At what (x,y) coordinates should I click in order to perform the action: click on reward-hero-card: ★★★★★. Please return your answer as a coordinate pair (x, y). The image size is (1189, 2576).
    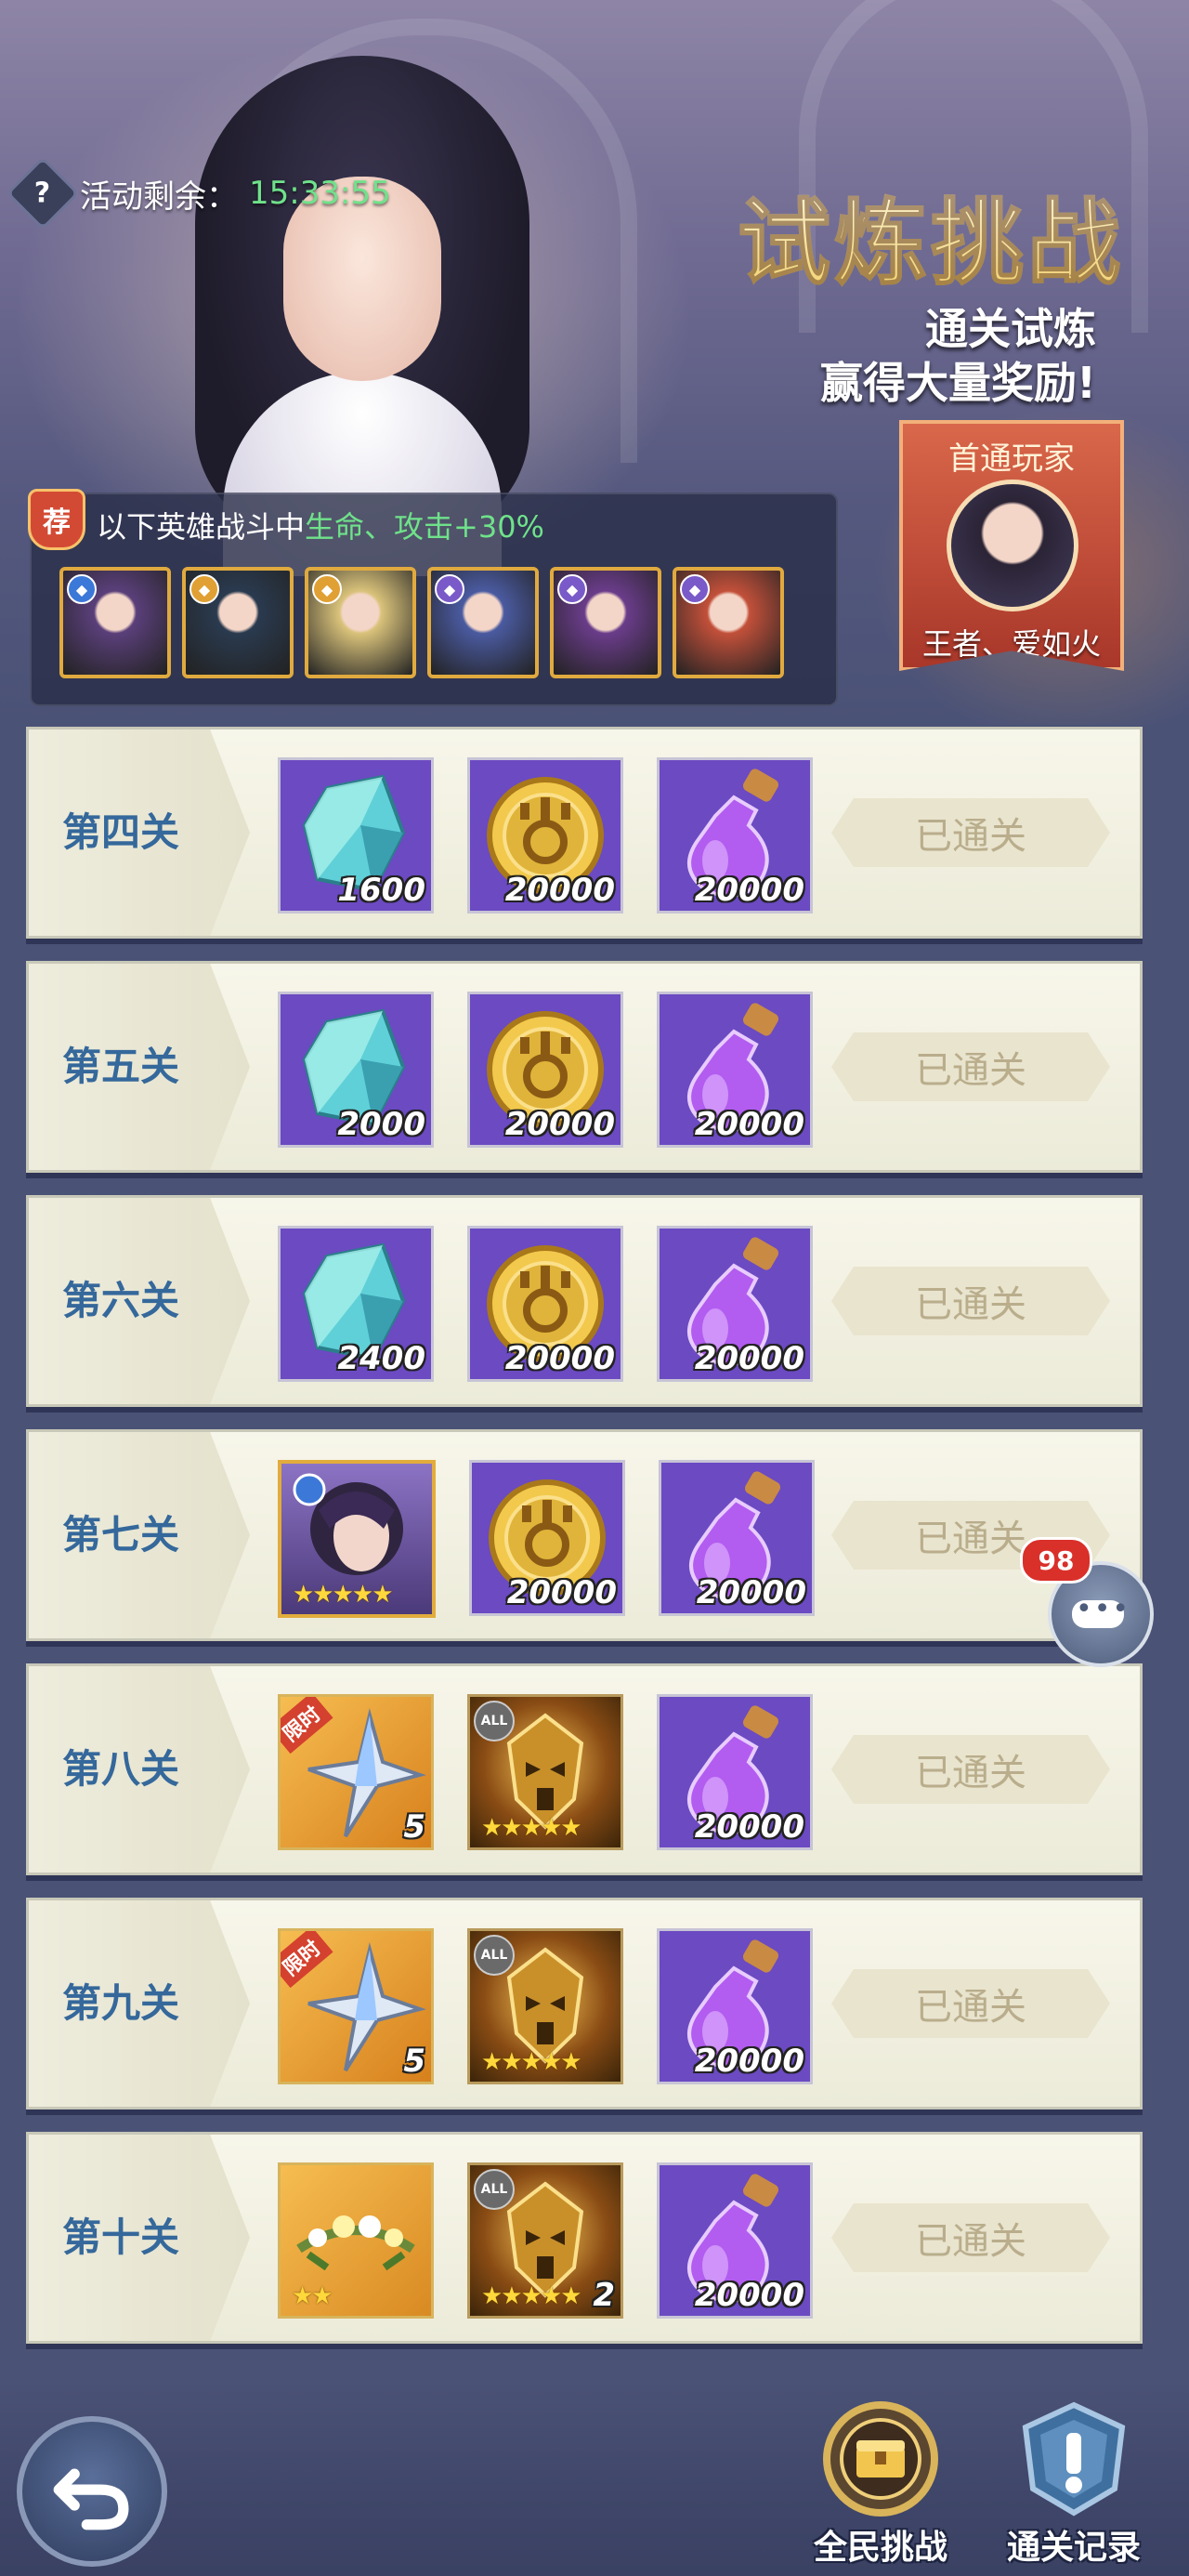
    Looking at the image, I should click on (357, 1539).